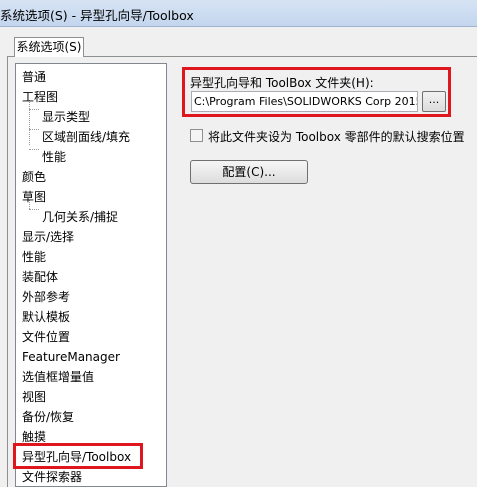 The image size is (477, 487). Describe the element at coordinates (49, 47) in the screenshot. I see `tab-system-options: 系统选项(S)` at that location.